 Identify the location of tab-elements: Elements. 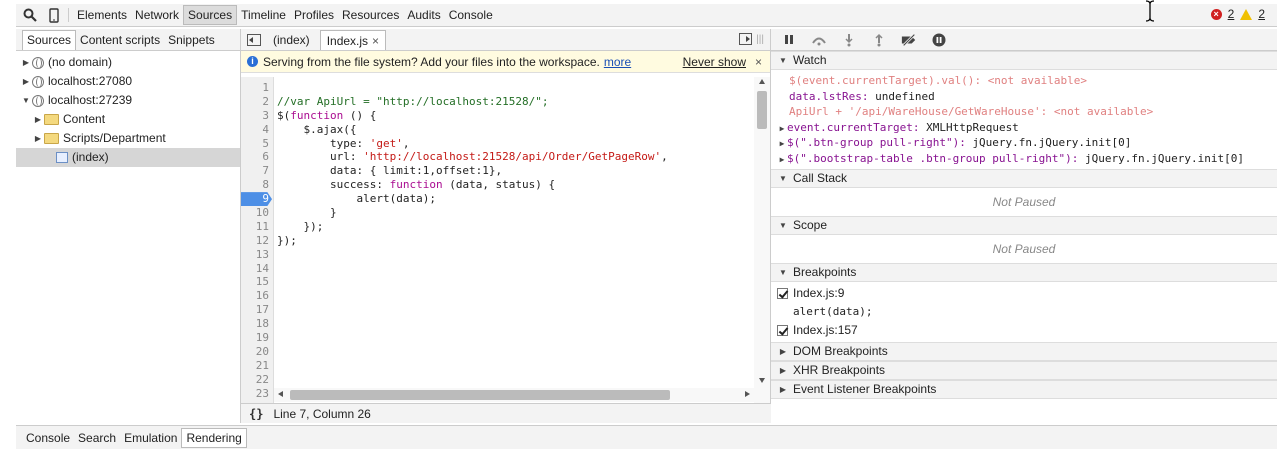
(102, 15).